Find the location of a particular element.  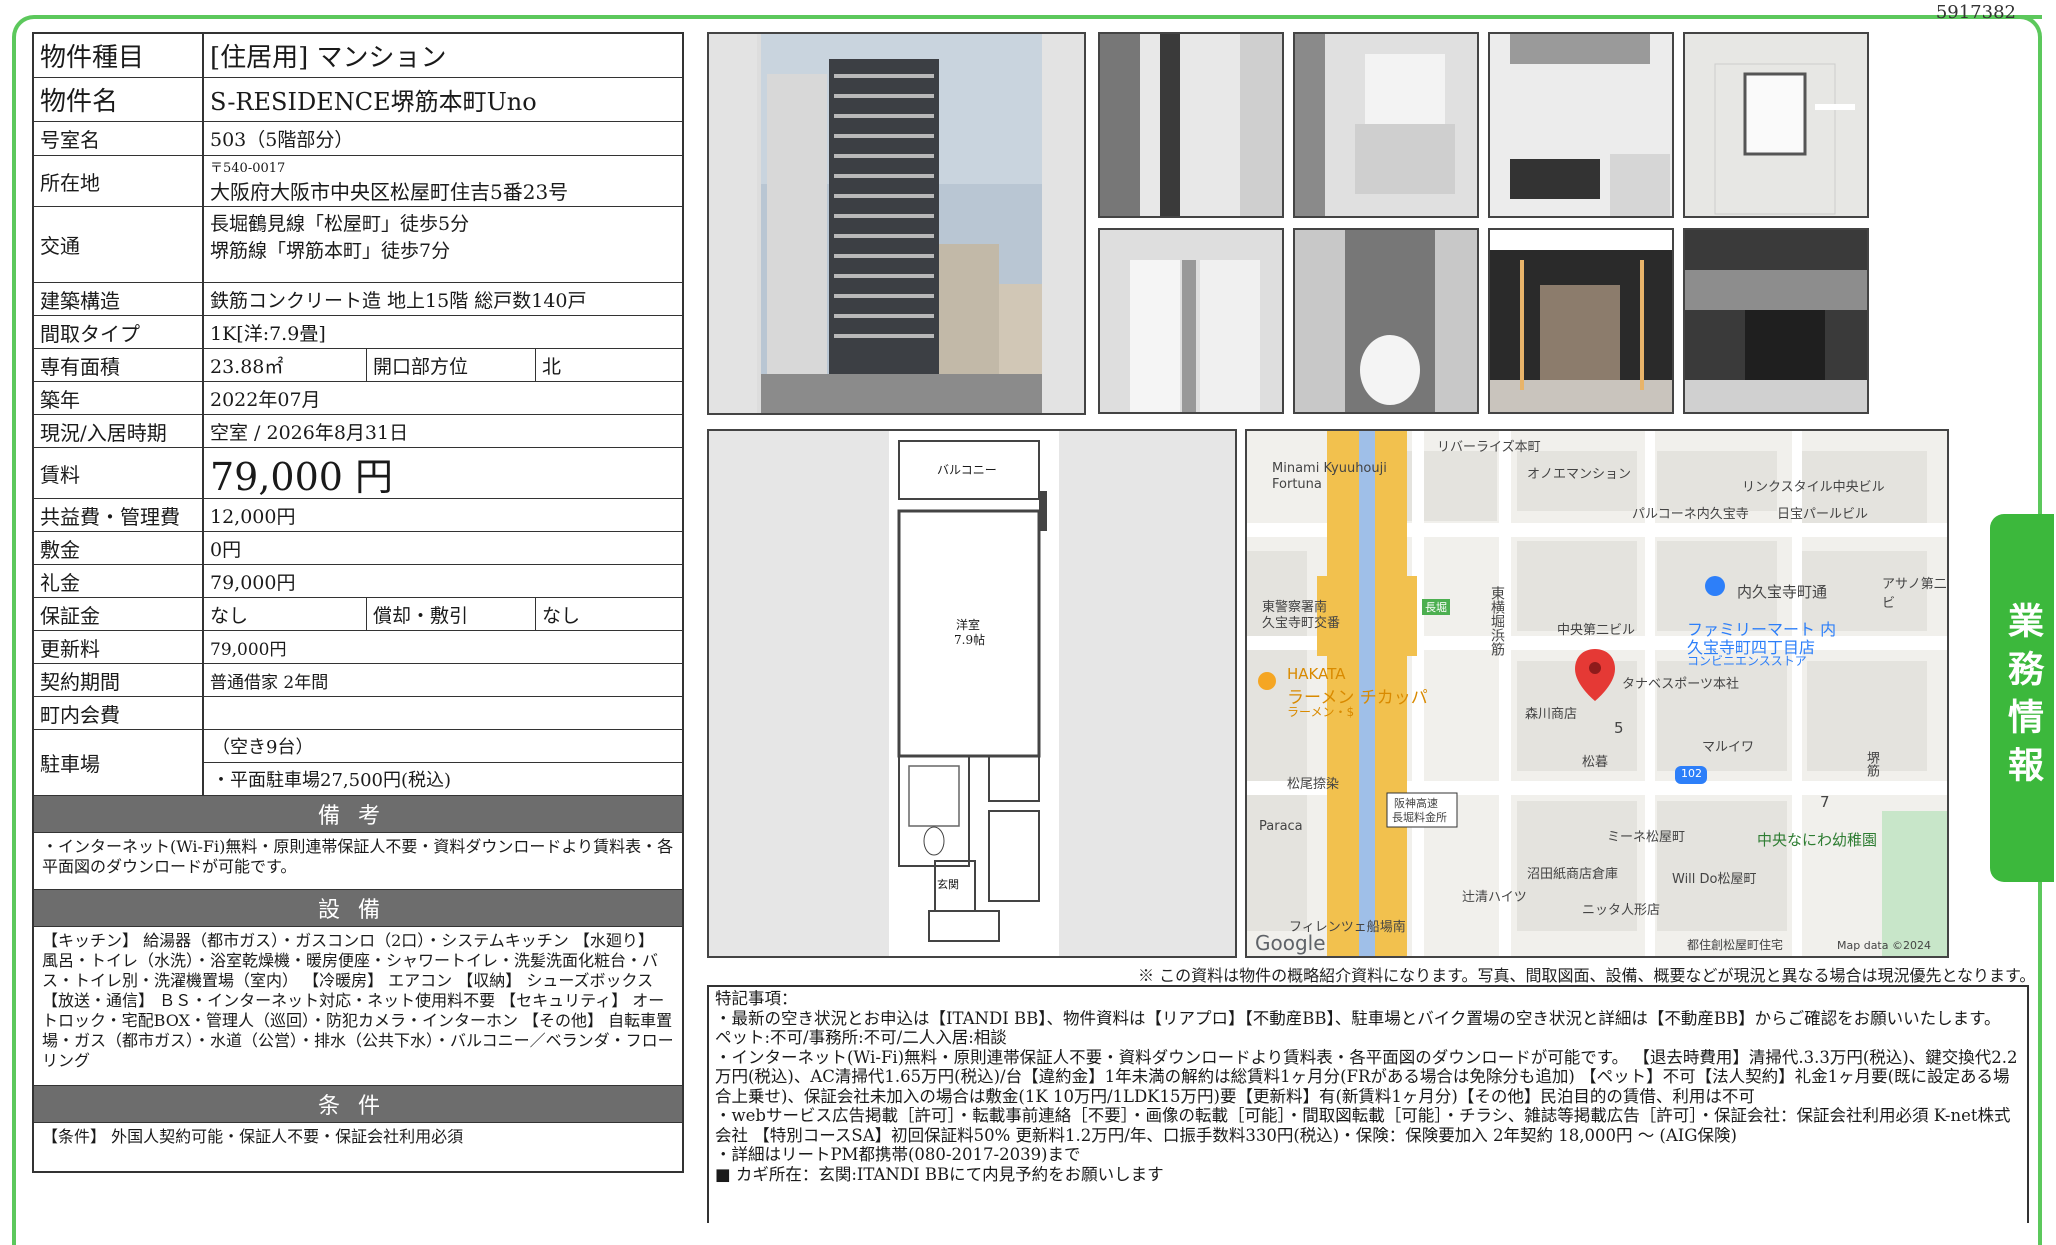

floorplan-entrance-label: 玄関 is located at coordinates (948, 884).